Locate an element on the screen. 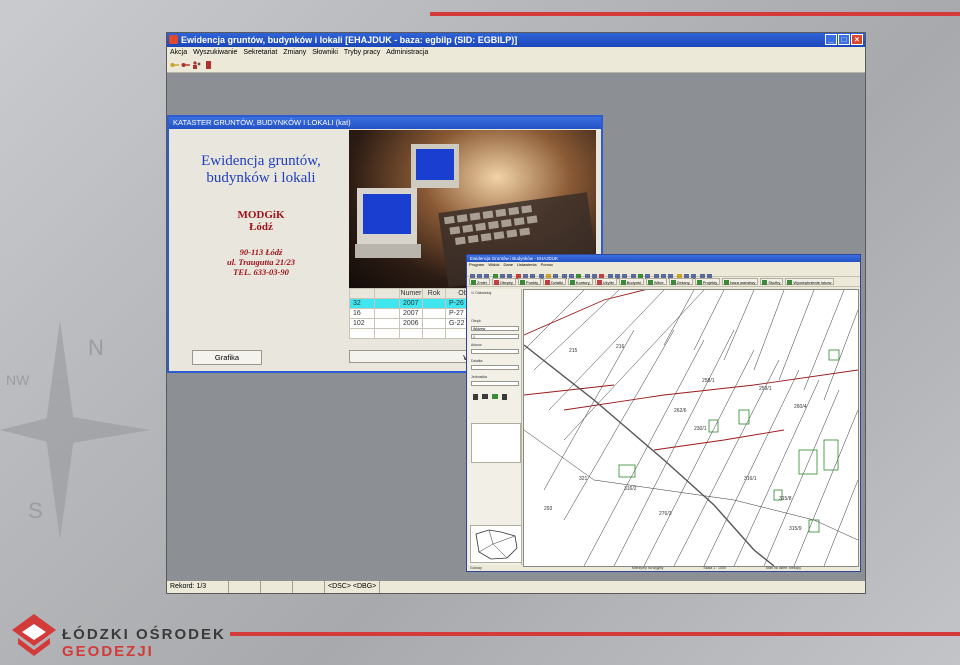  svg-text: 215 is located at coordinates (573, 351).